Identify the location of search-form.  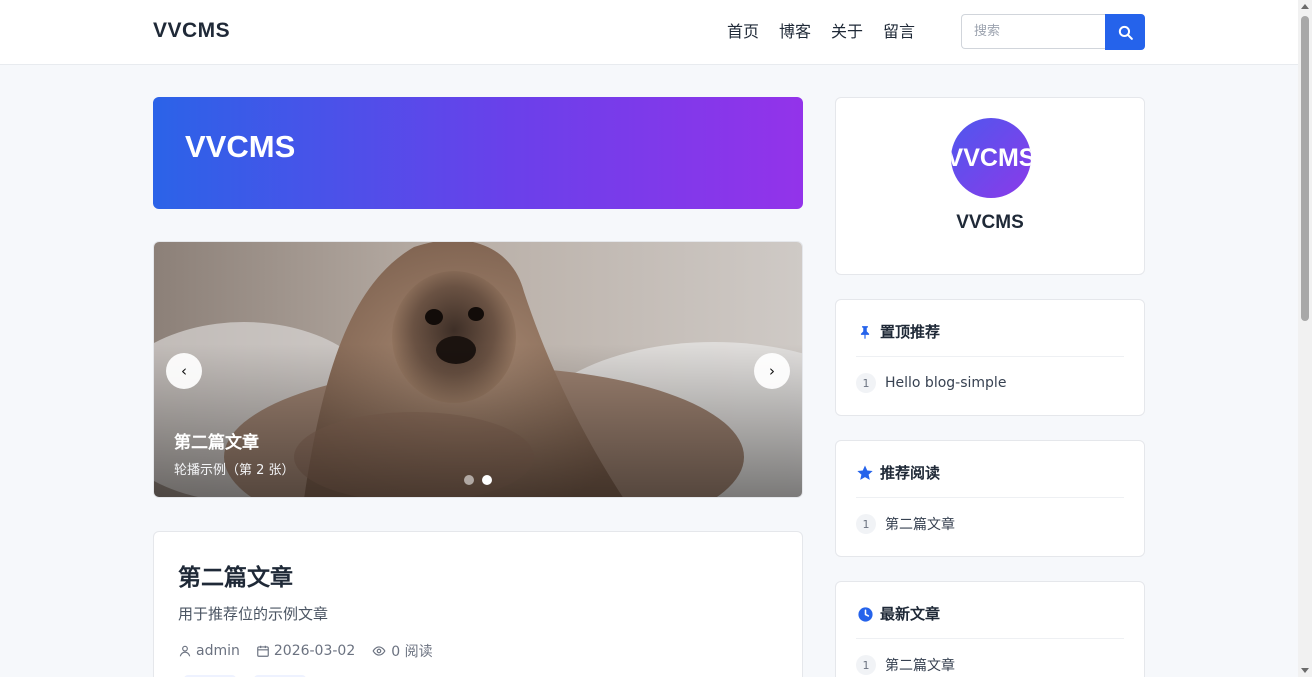
(1053, 32).